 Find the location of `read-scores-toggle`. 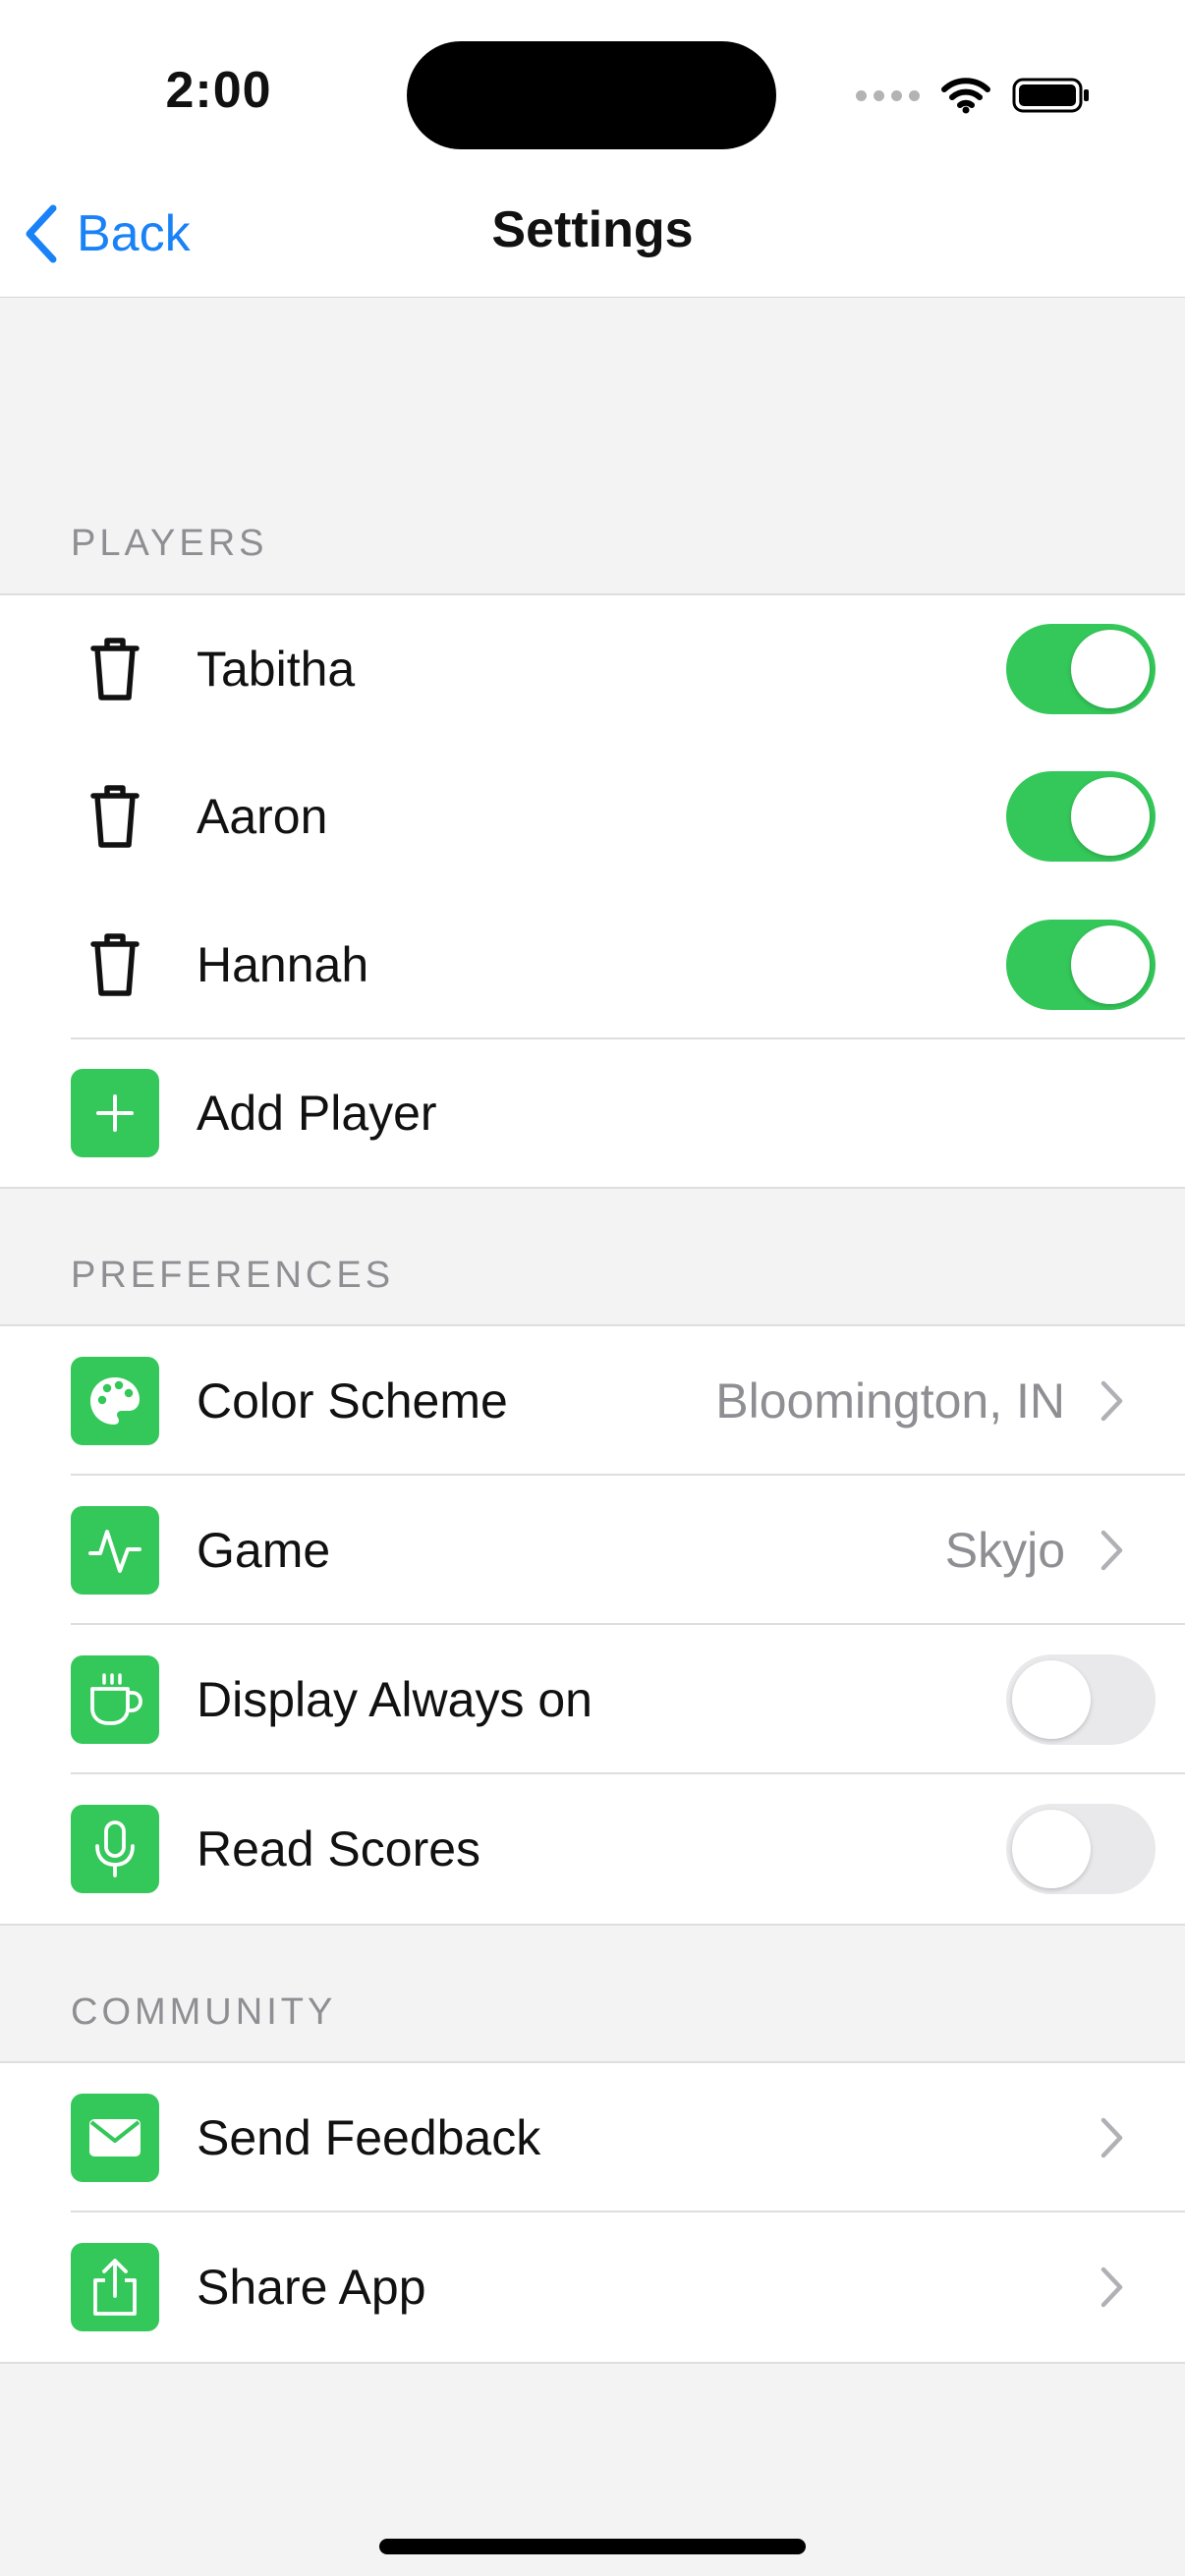

read-scores-toggle is located at coordinates (1081, 1849).